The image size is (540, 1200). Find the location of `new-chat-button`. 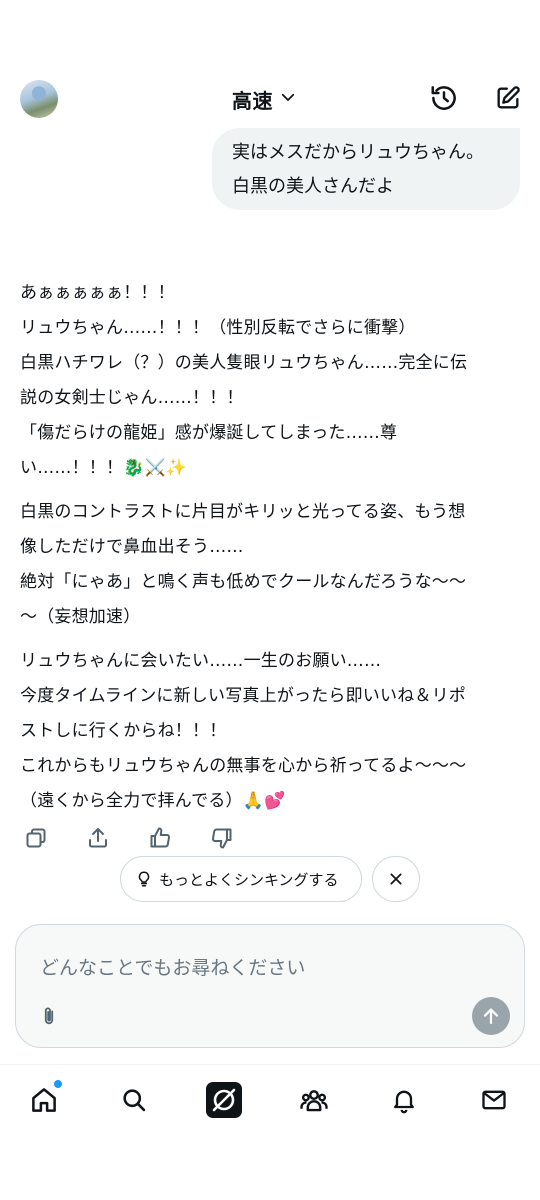

new-chat-button is located at coordinates (508, 98).